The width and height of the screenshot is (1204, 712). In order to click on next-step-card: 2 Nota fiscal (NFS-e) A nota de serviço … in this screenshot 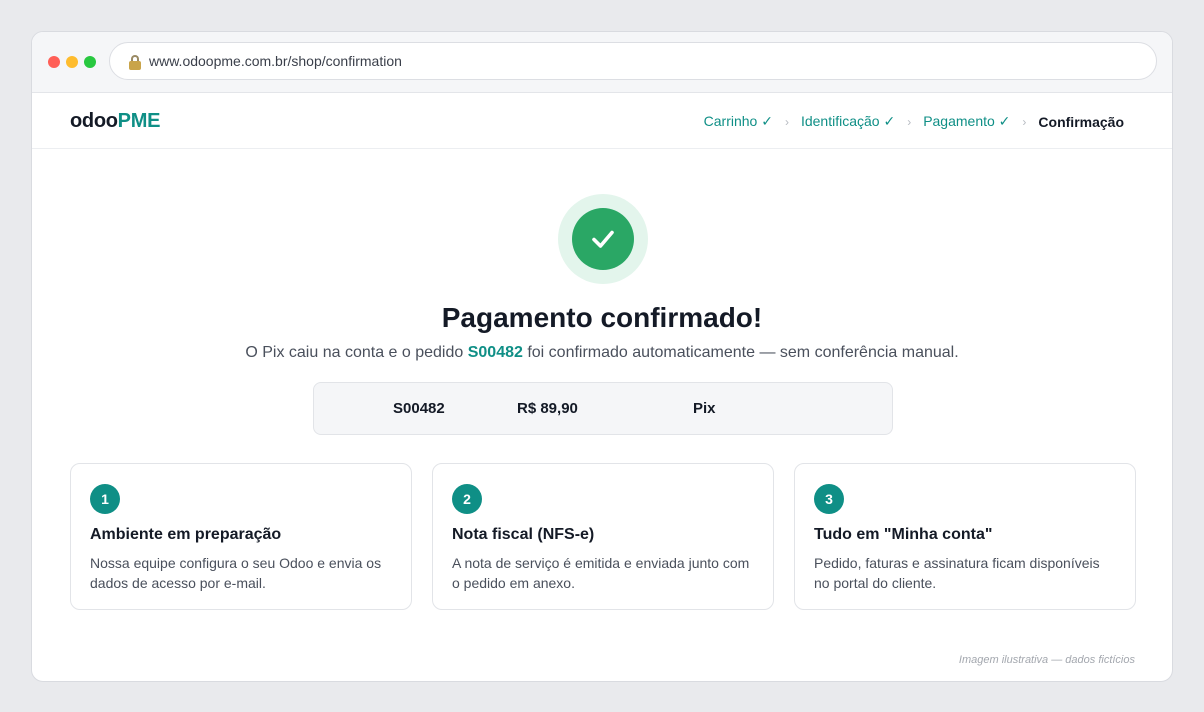, I will do `click(603, 536)`.